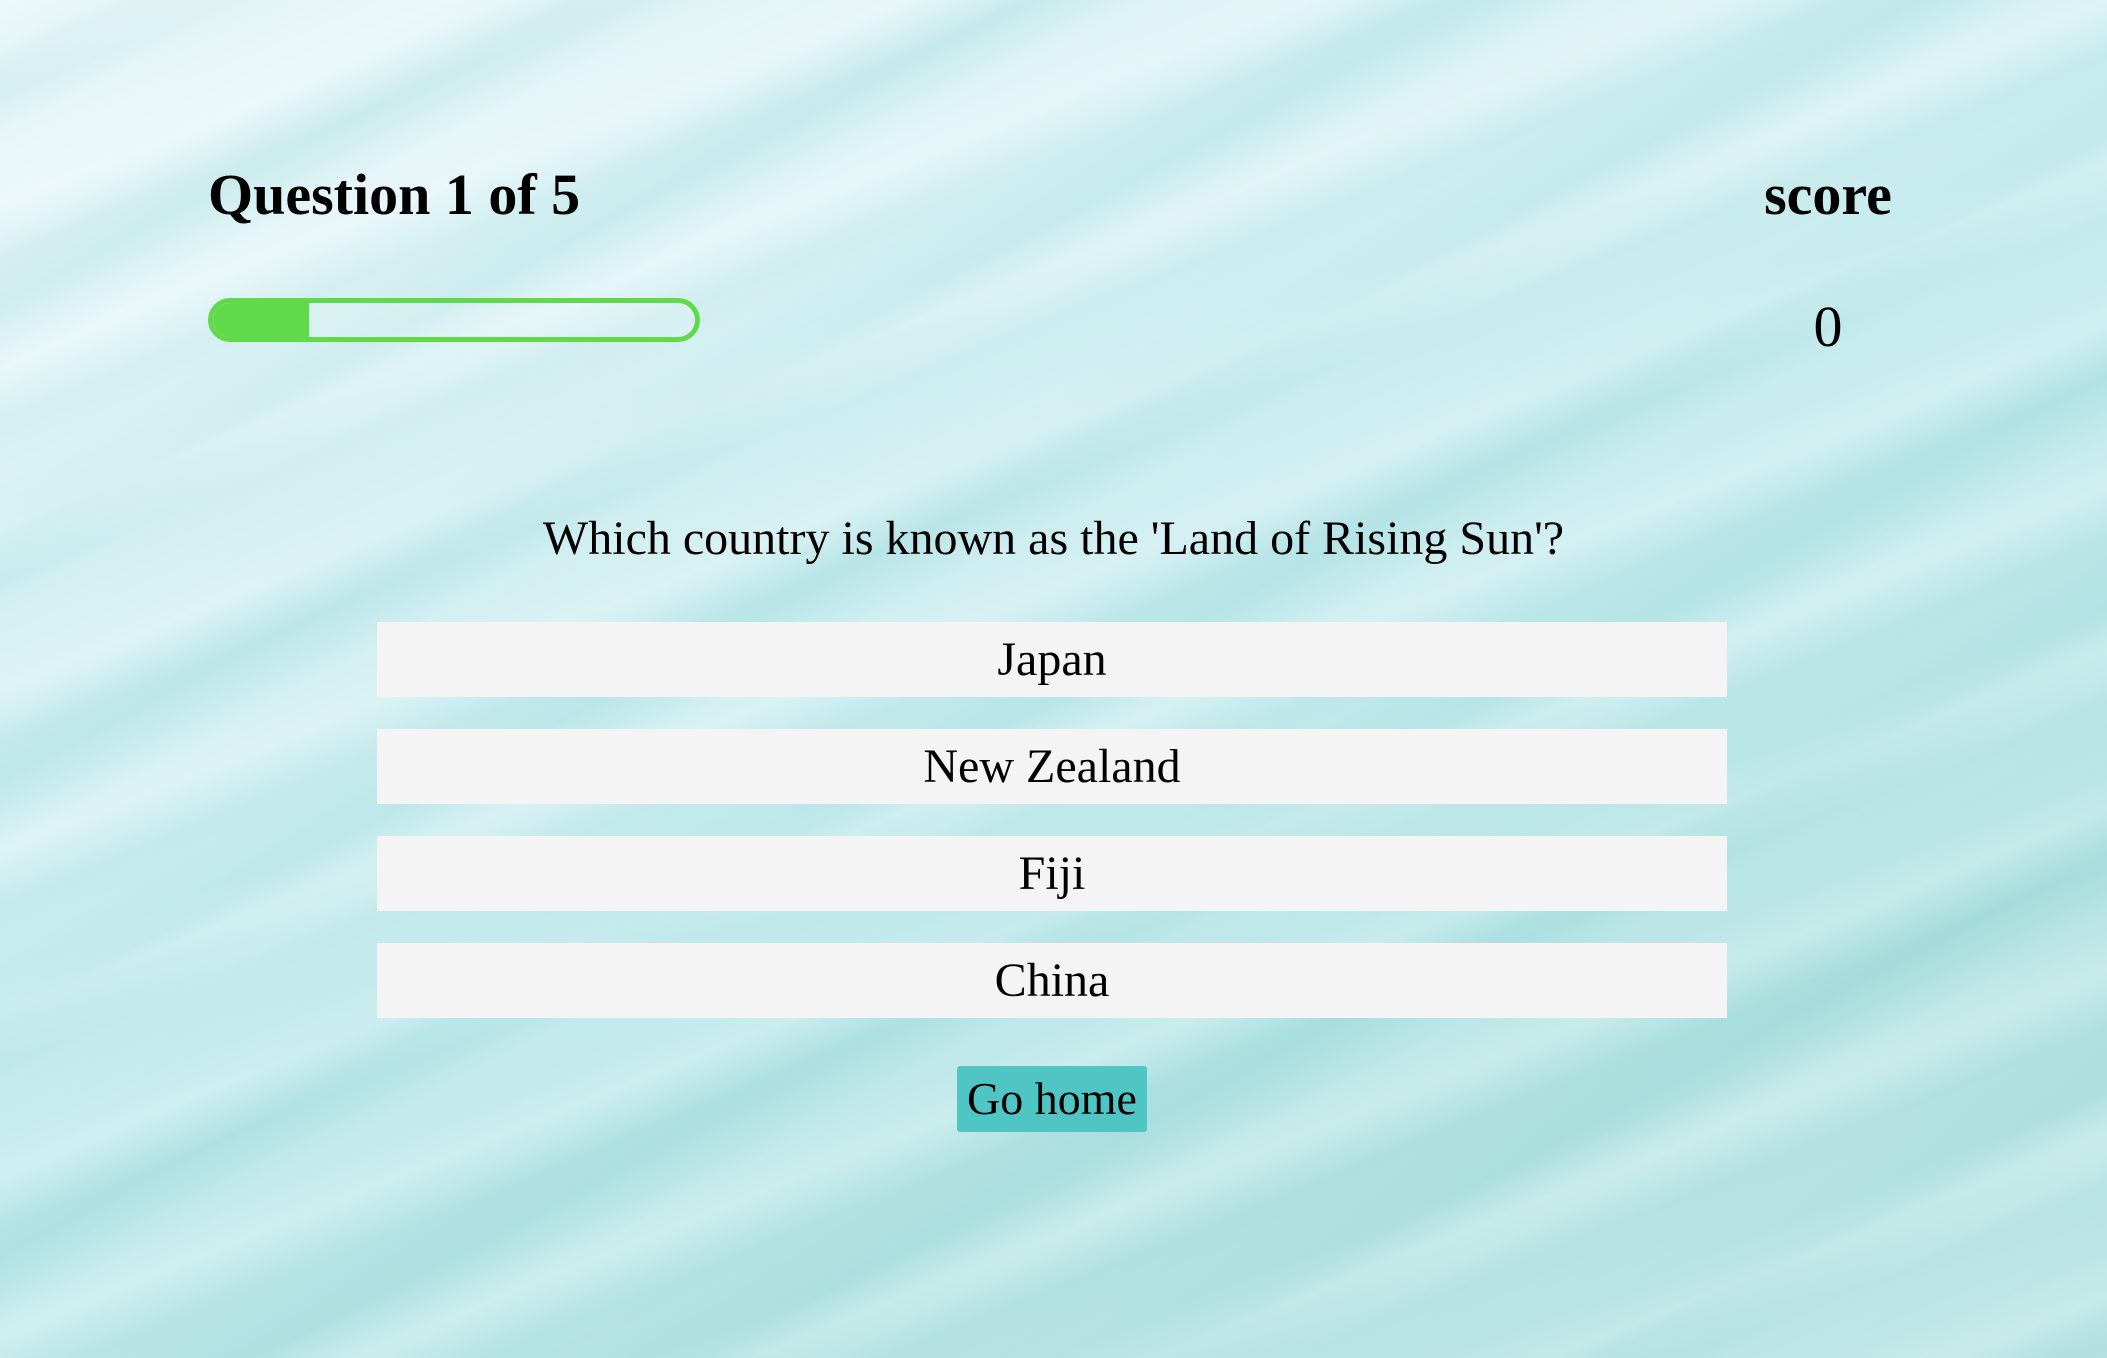 This screenshot has width=2107, height=1358. What do you see at coordinates (261, 320) in the screenshot?
I see `progress-bar-fill` at bounding box center [261, 320].